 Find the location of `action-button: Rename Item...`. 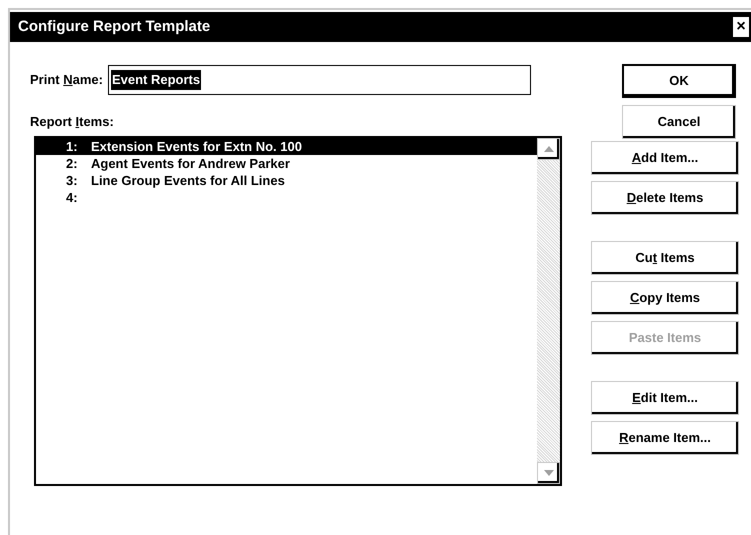

action-button: Rename Item... is located at coordinates (665, 438).